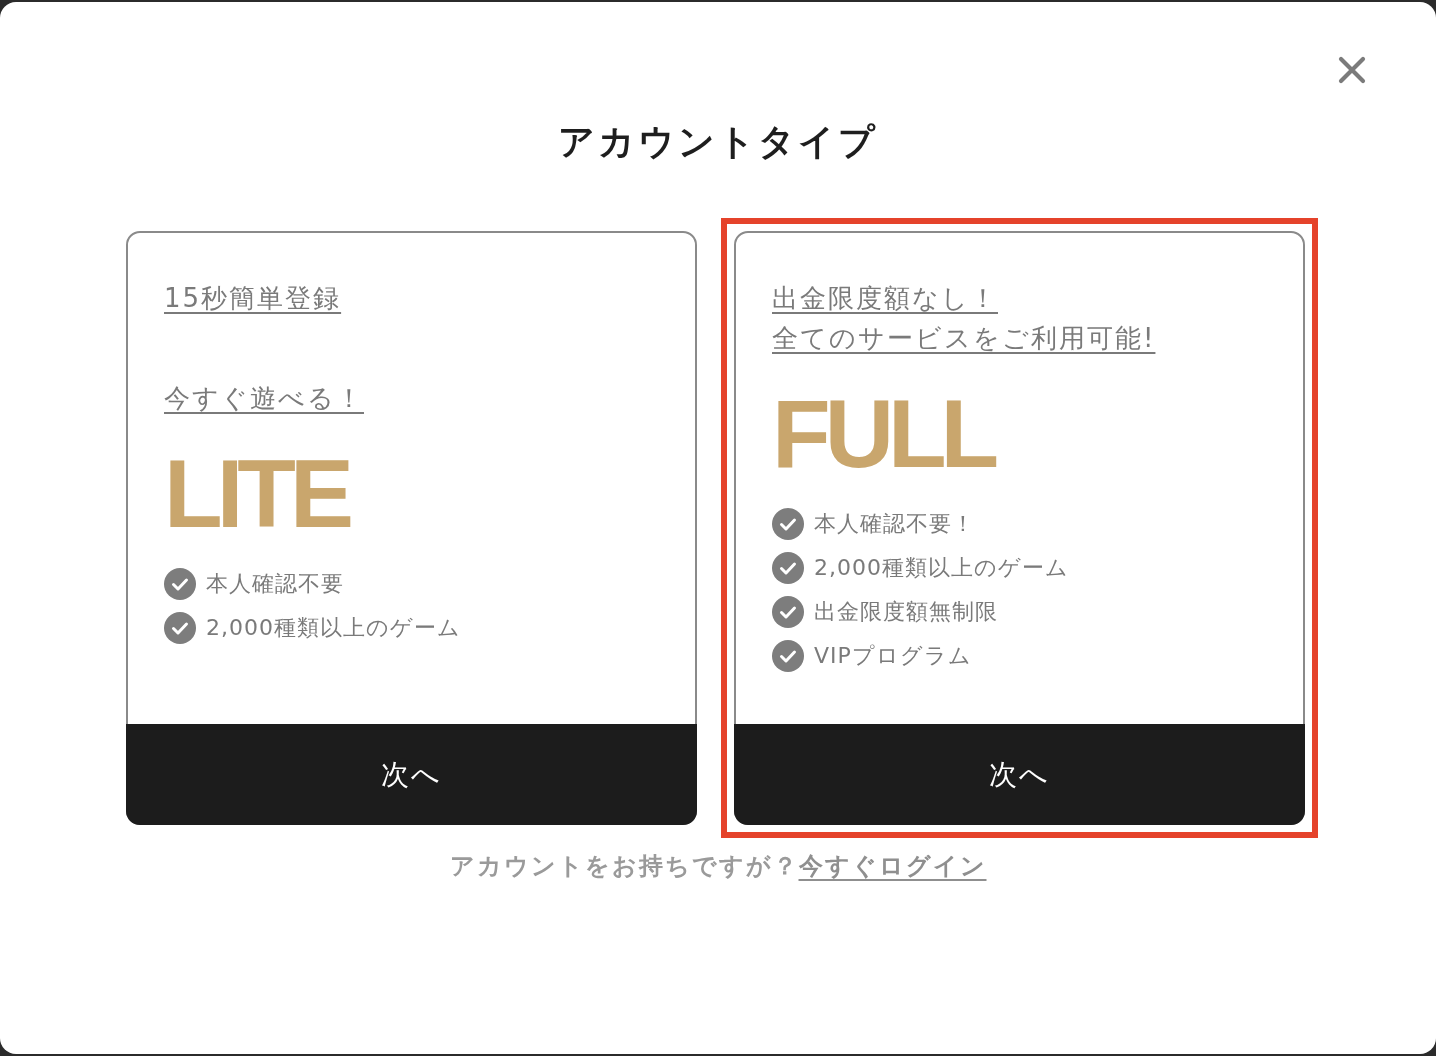 Image resolution: width=1436 pixels, height=1056 pixels. I want to click on feature-text: 出金限度額無制限, so click(906, 612).